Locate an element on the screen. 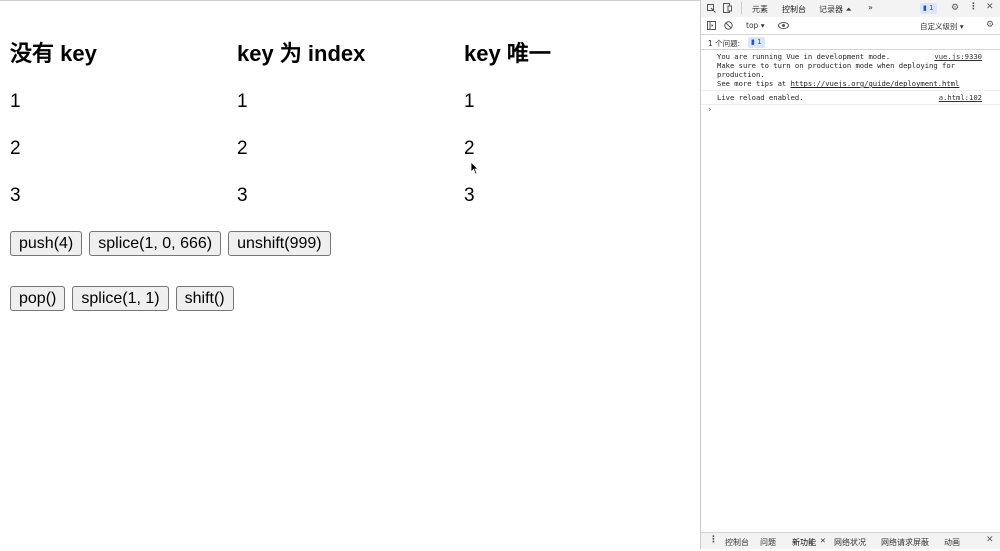 The width and height of the screenshot is (1000, 551). tab-console: 控制台 is located at coordinates (794, 12).